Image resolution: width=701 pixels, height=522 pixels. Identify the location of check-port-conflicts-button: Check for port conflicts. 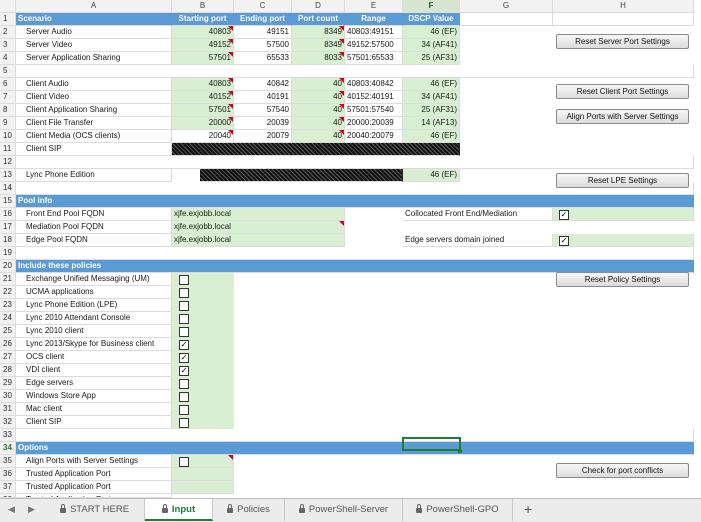
(622, 470).